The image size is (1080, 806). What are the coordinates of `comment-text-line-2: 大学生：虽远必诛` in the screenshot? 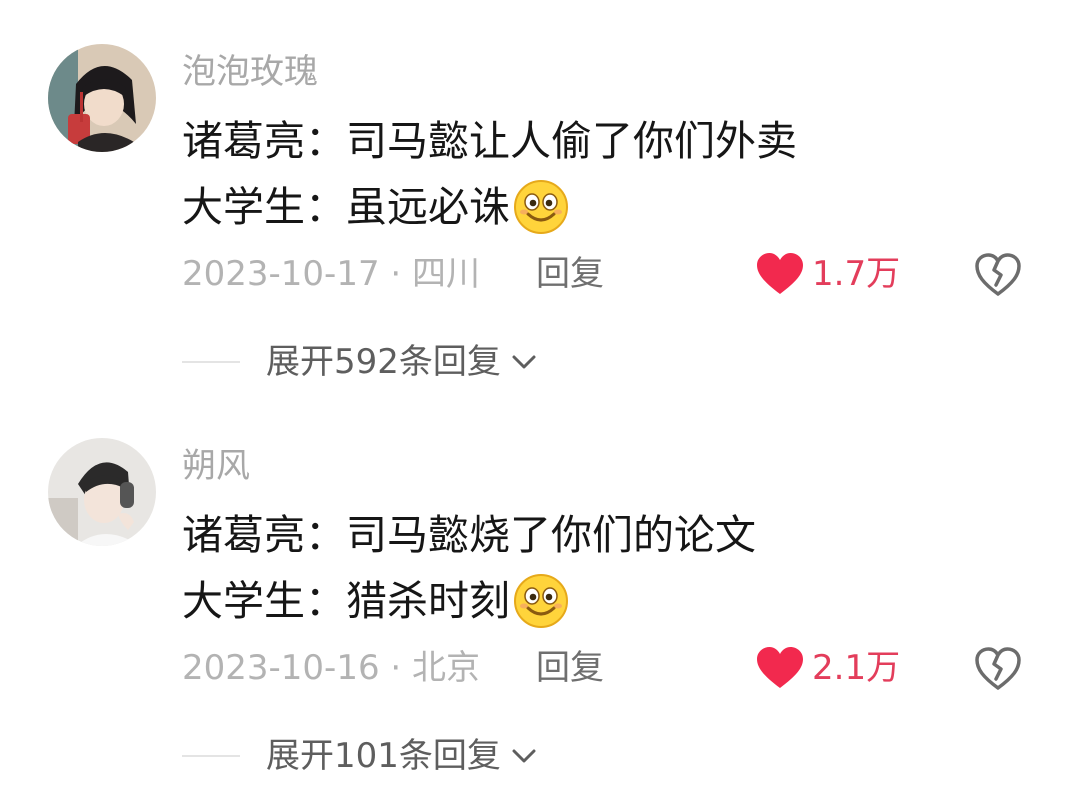 It's located at (376, 207).